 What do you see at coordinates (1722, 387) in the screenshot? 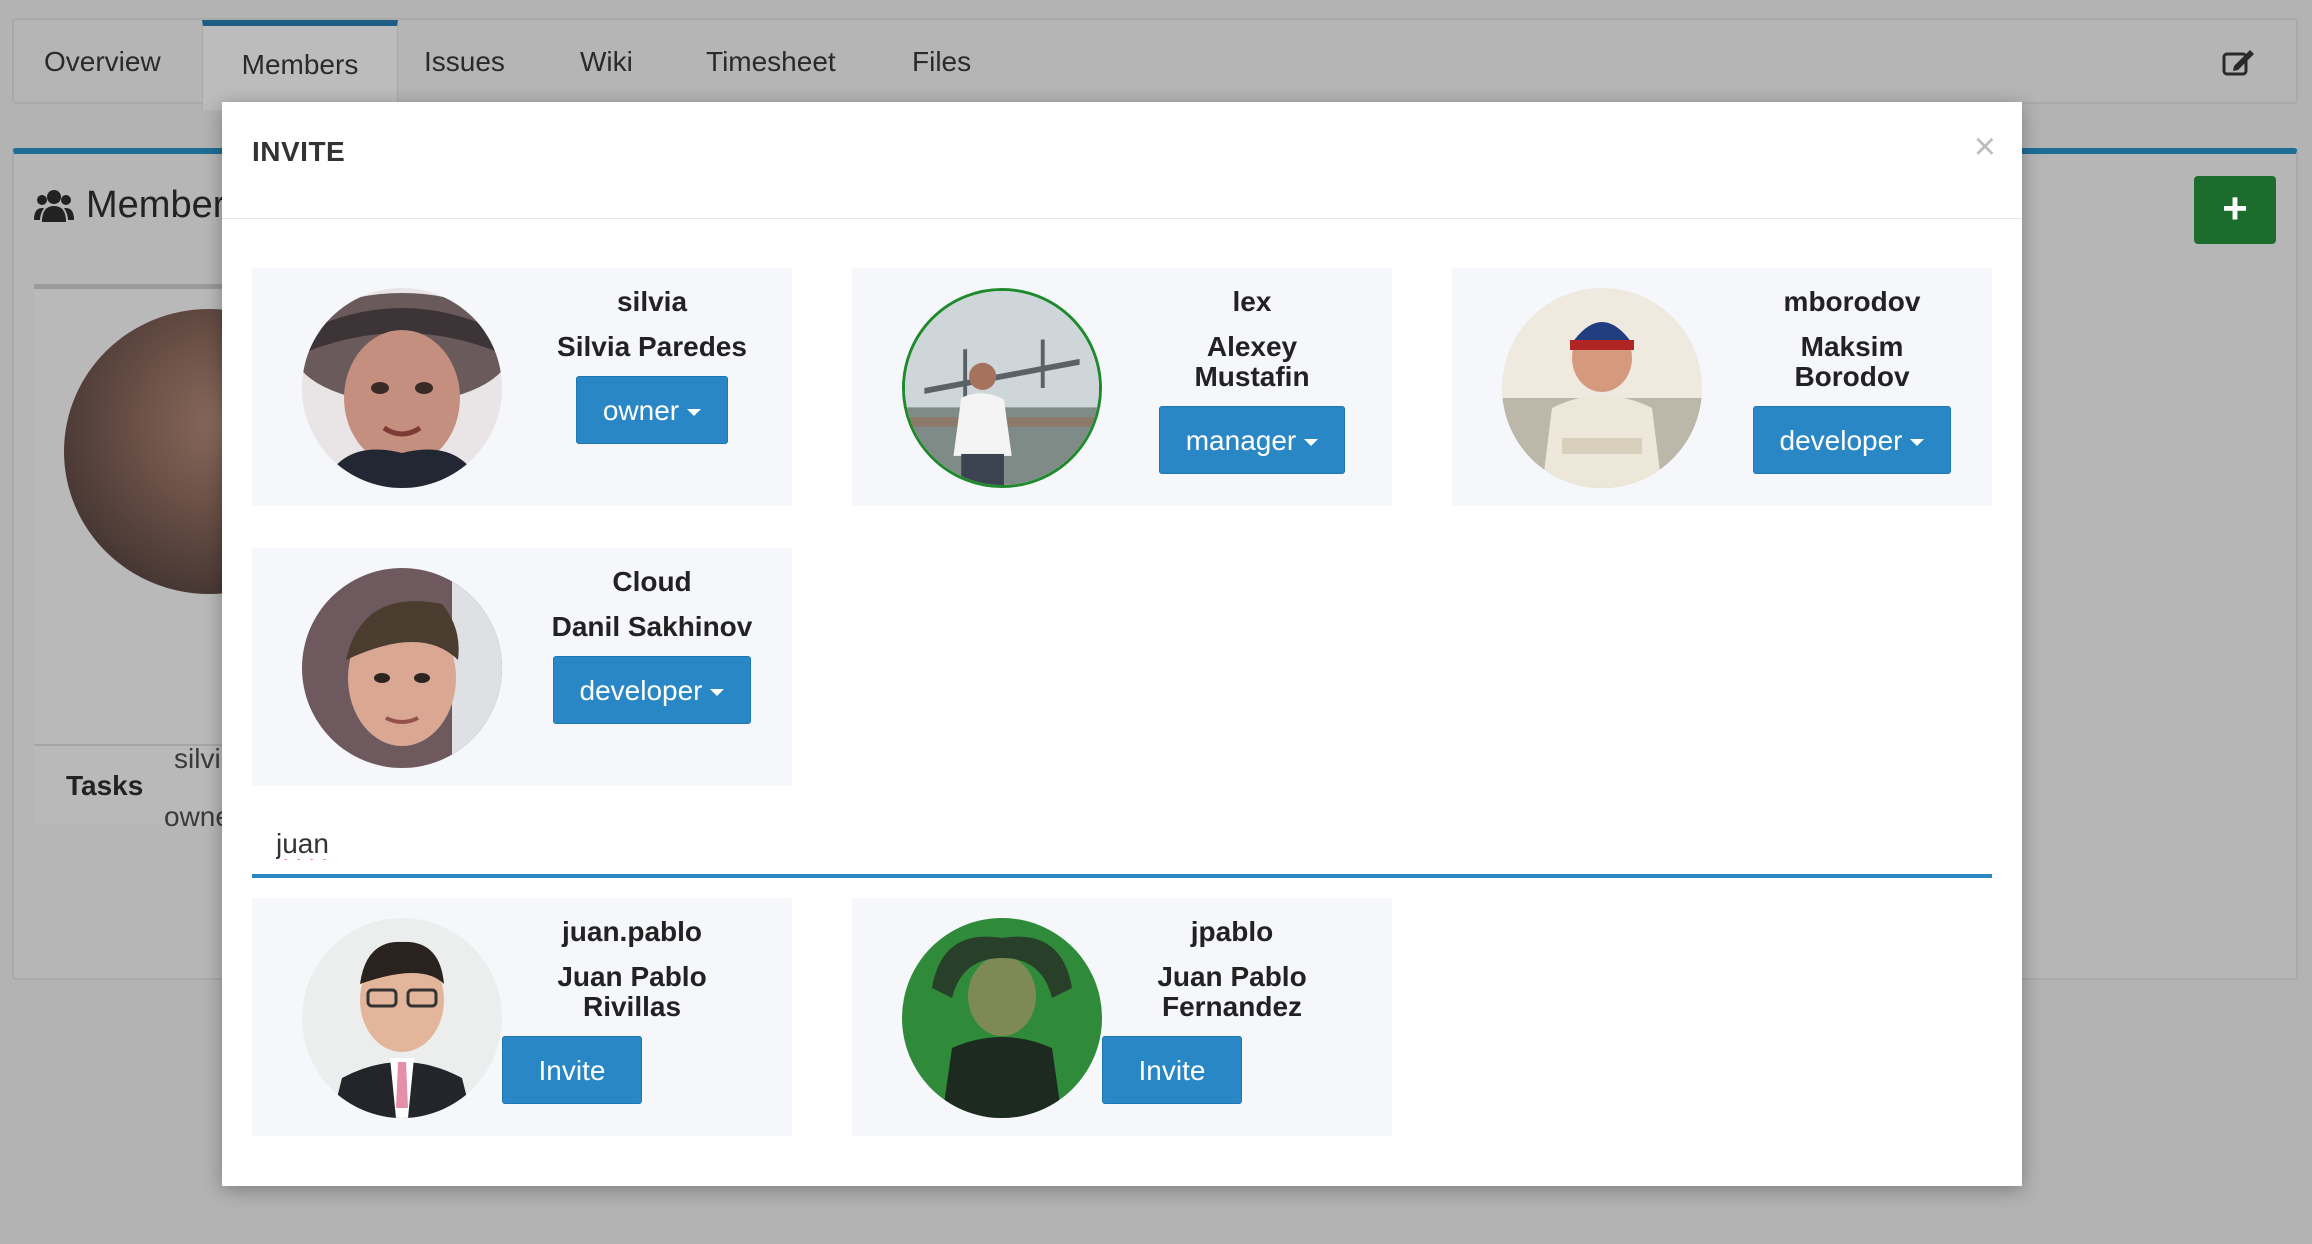
I see `member-card: mborodov Maksim Borodov developer` at bounding box center [1722, 387].